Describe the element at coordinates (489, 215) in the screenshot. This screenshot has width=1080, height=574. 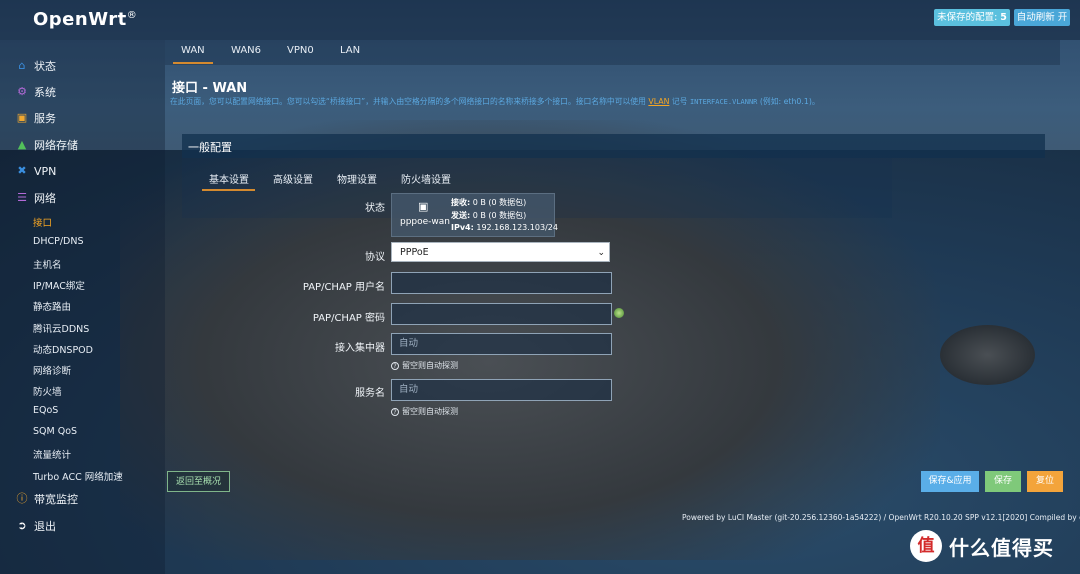
I see `tx-stats: 发送: 0 B (0 数据包)` at that location.